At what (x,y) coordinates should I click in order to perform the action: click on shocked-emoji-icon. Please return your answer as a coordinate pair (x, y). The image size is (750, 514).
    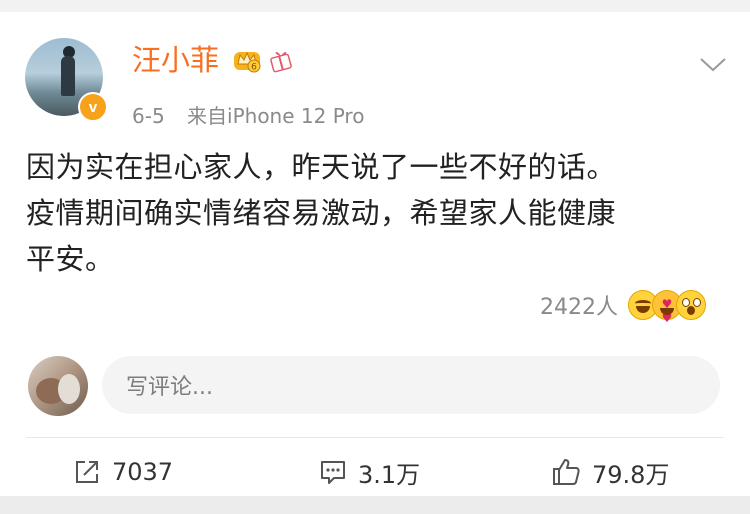
    Looking at the image, I should click on (691, 305).